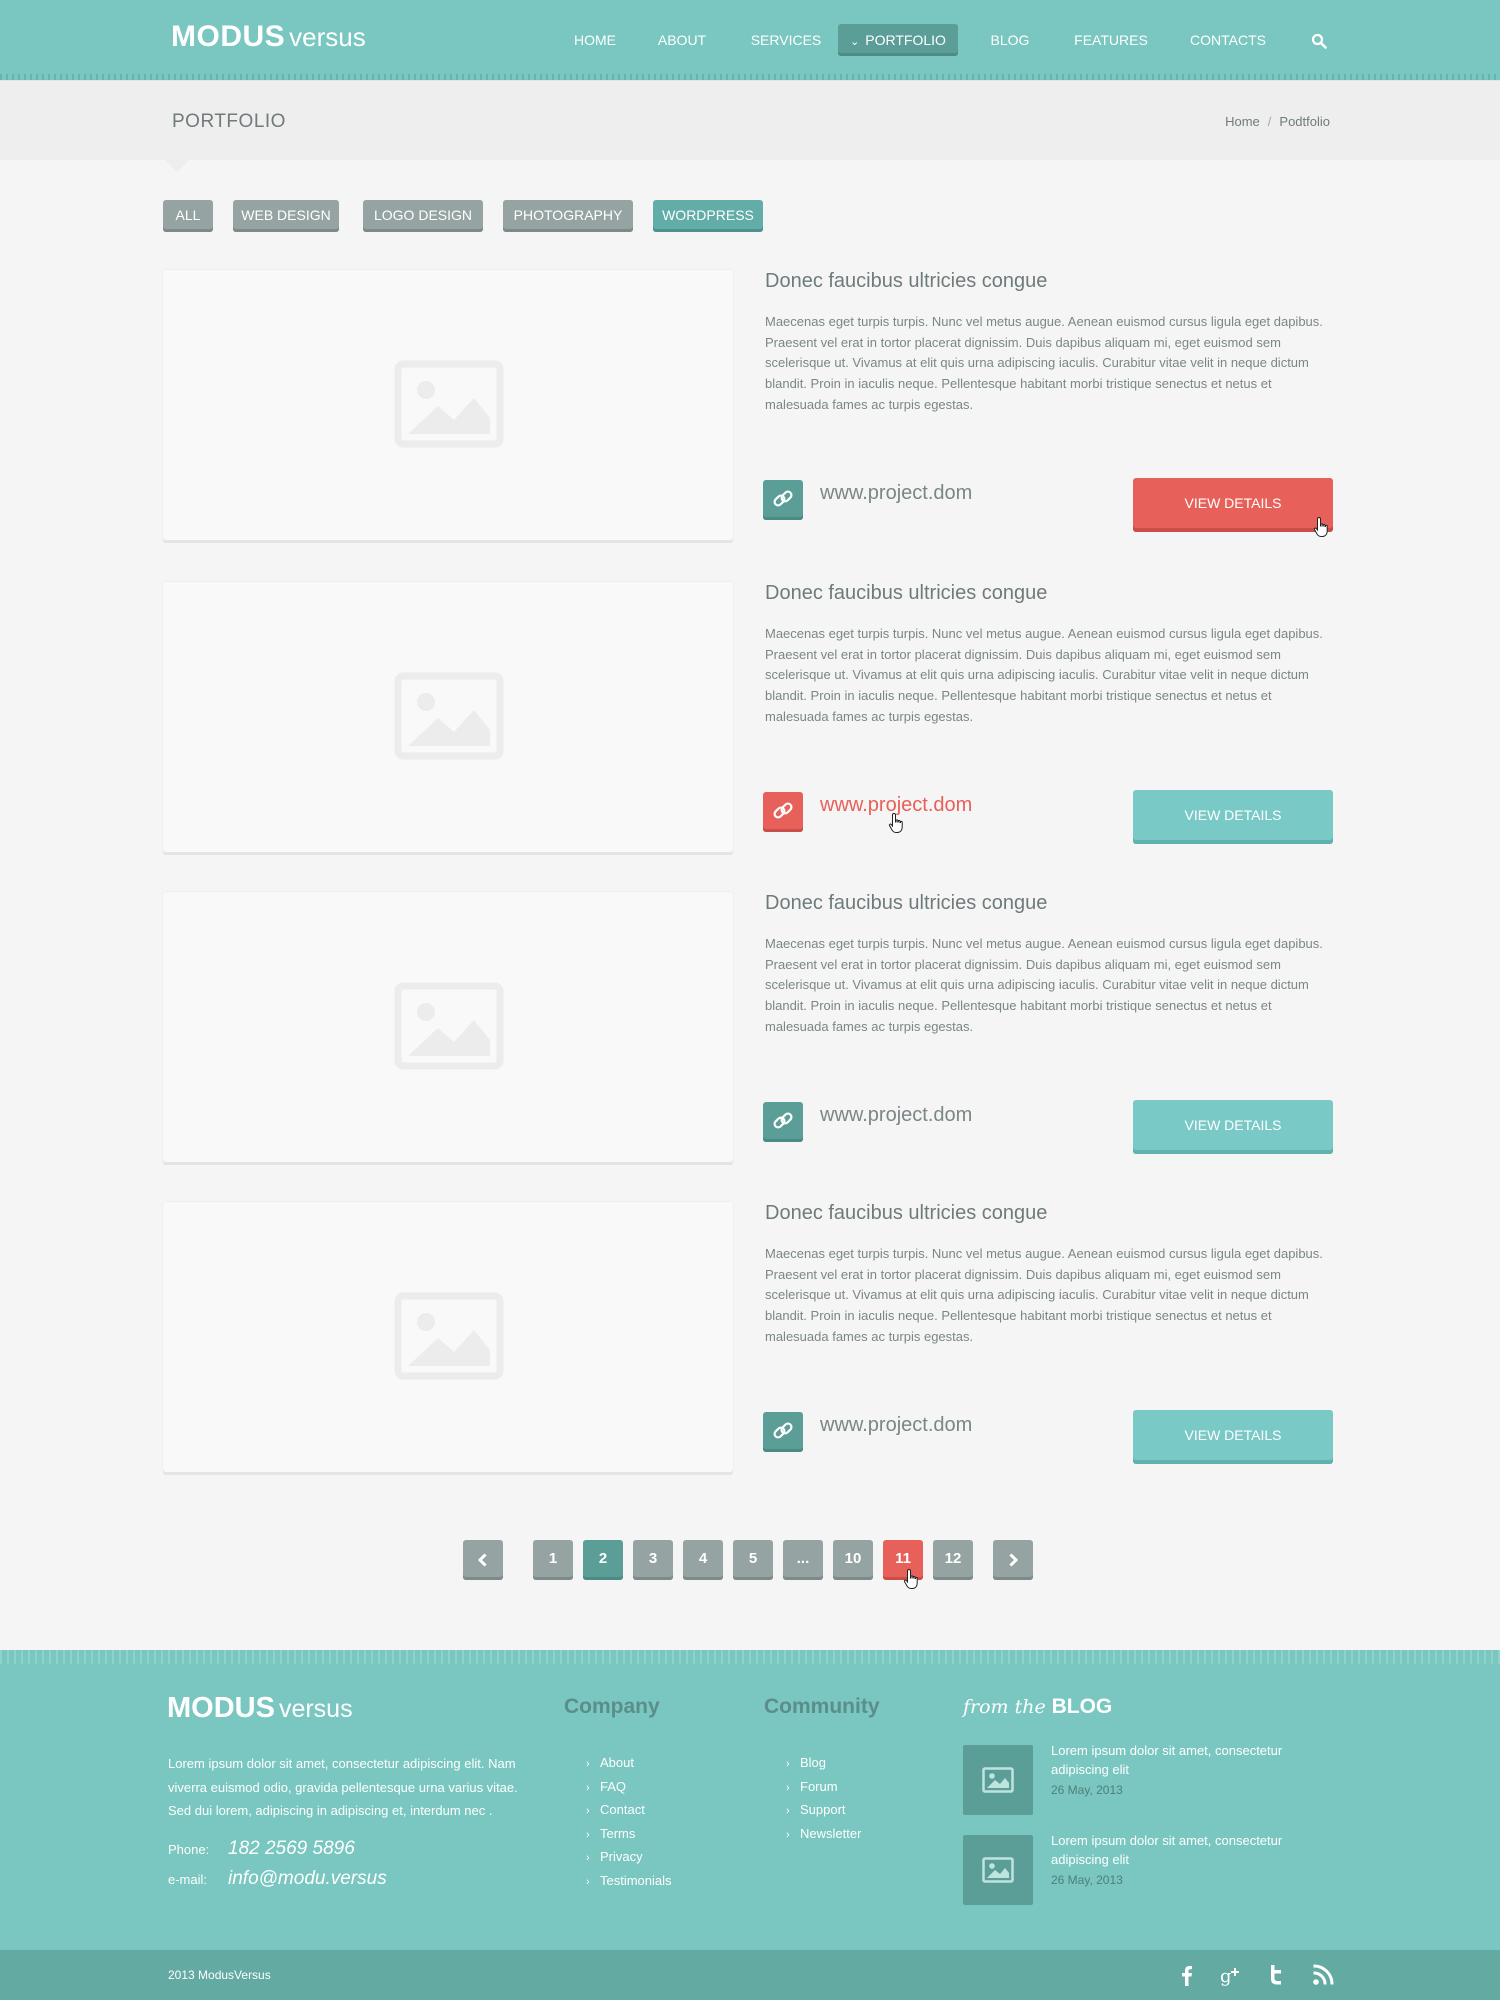 This screenshot has width=1500, height=2000. I want to click on link-icon, so click(783, 1430).